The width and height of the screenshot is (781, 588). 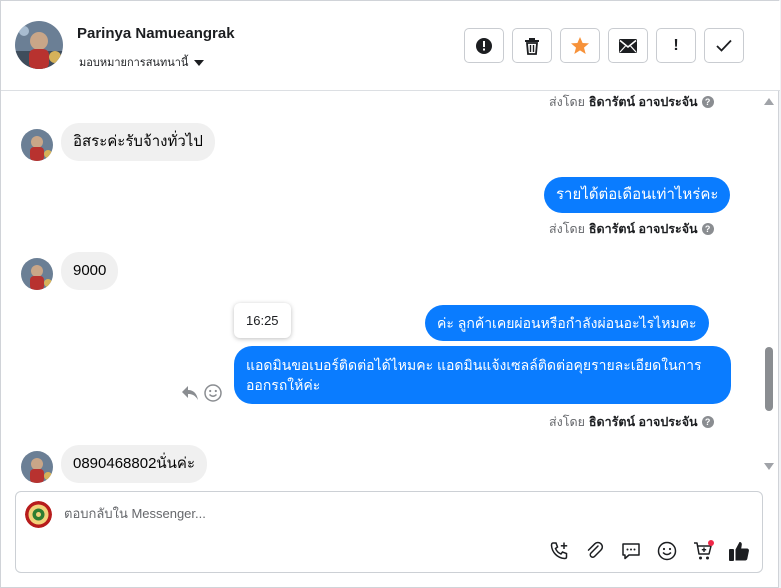 I want to click on delete-button, so click(x=532, y=45).